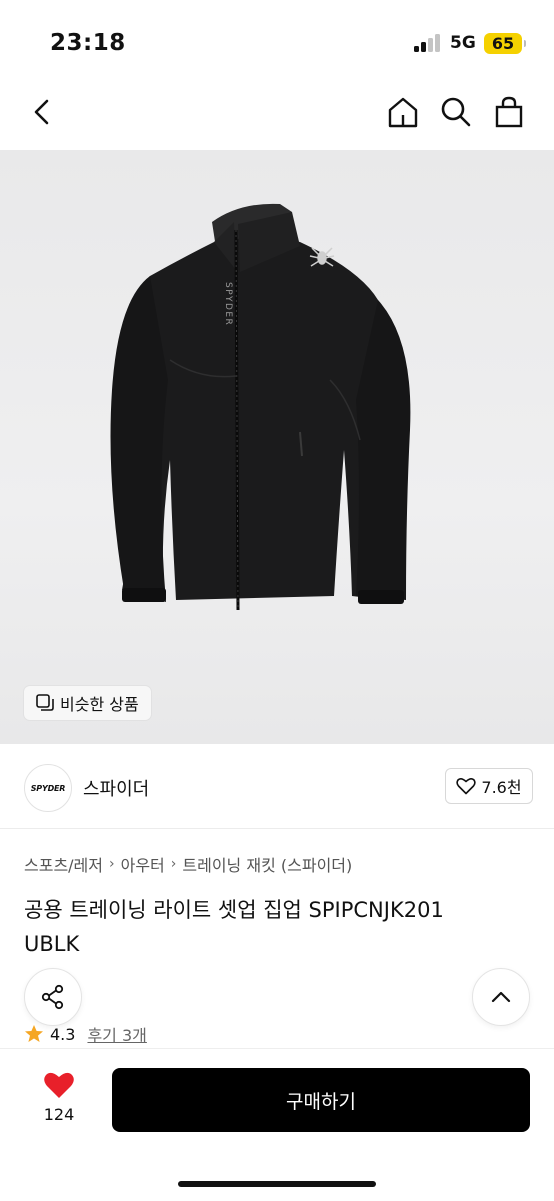 Image resolution: width=554 pixels, height=1201 pixels. Describe the element at coordinates (509, 112) in the screenshot. I see `shopping-bag-icon` at that location.